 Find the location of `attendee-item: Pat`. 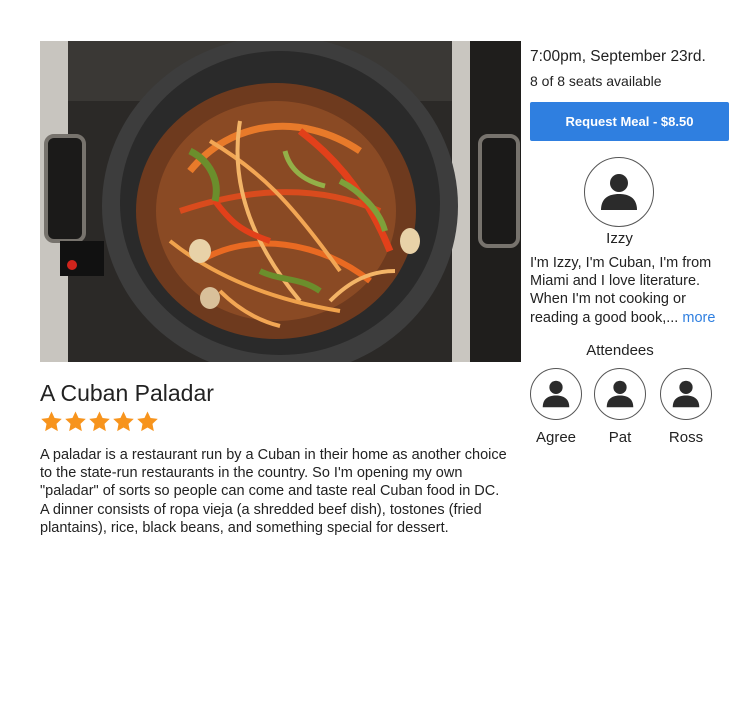

attendee-item: Pat is located at coordinates (620, 407).